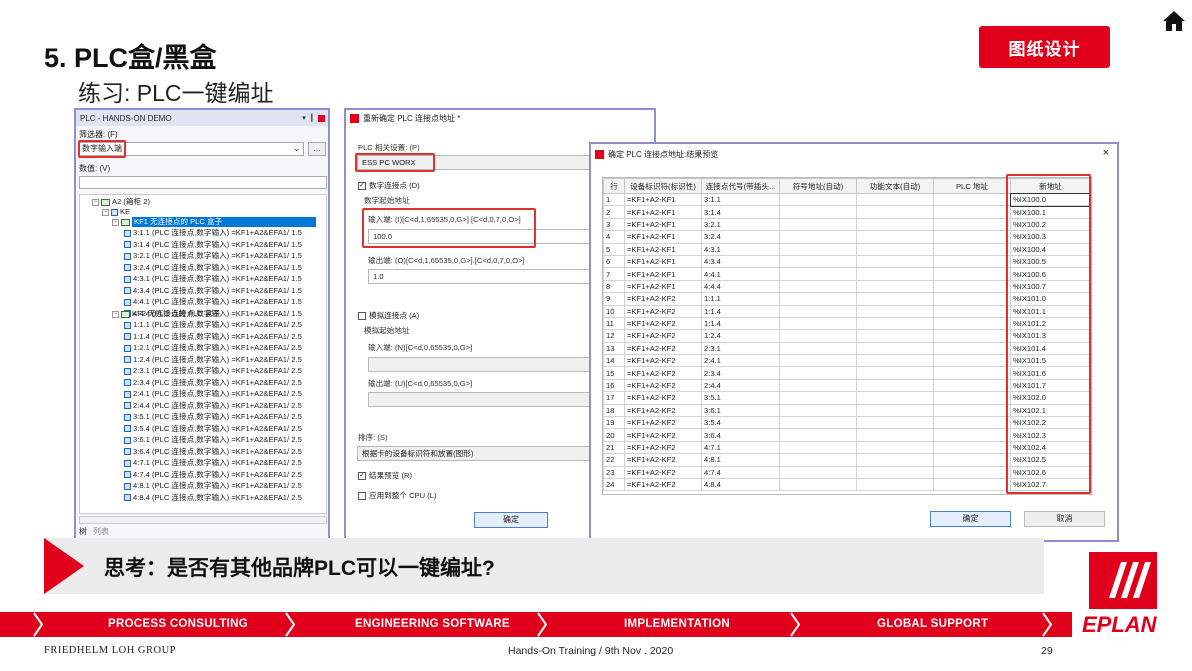 The height and width of the screenshot is (671, 1192). Describe the element at coordinates (213, 486) in the screenshot. I see `tree-node-connection: 4:8.1 (PLC 连接点,数字输入) =KF1+A2&EFA1/ 2.5` at that location.